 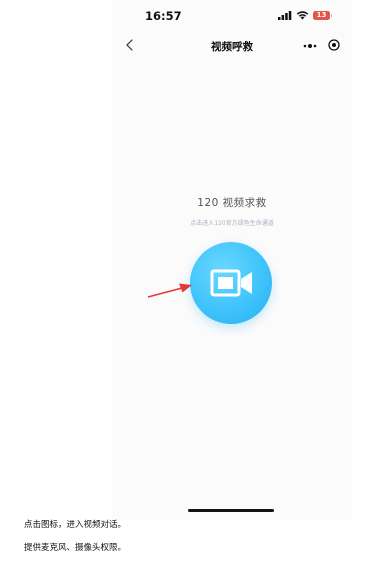 I want to click on nav-bar: 视频呼救, so click(x=232, y=45).